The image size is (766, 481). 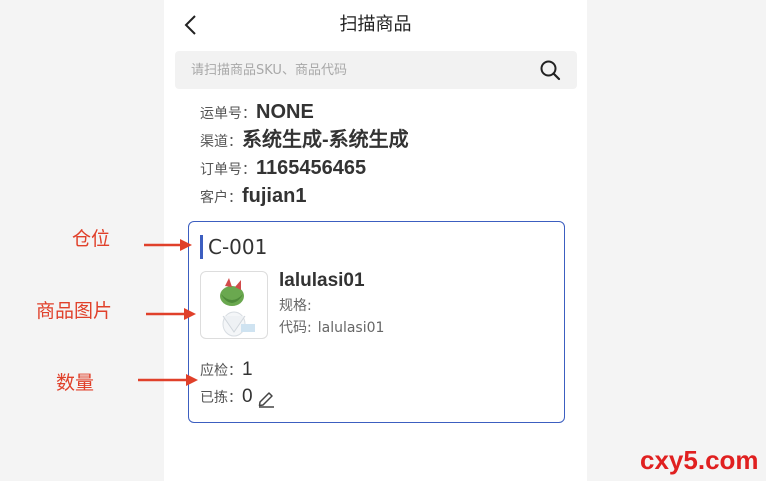 I want to click on waybill-row: 运单号：NONE, so click(x=257, y=113).